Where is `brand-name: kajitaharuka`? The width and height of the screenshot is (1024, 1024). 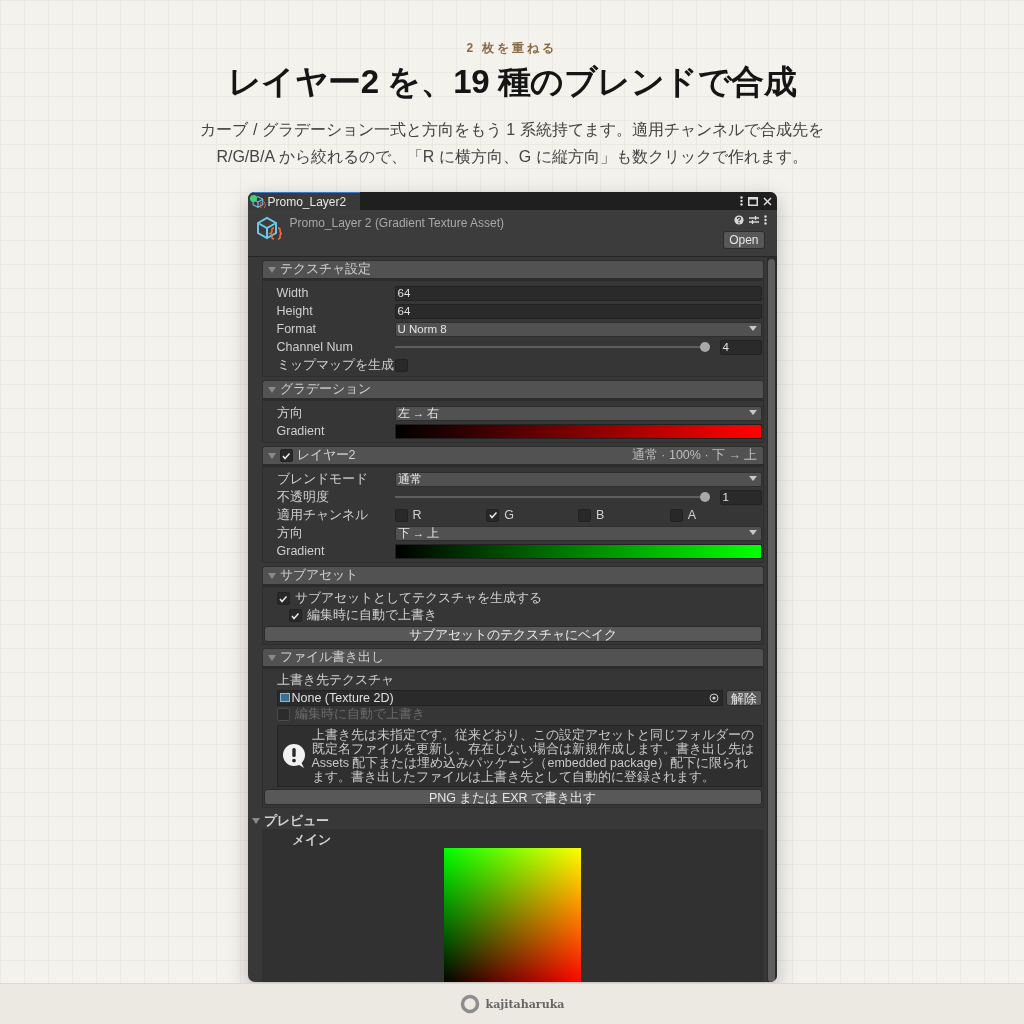
brand-name: kajitaharuka is located at coordinates (525, 1004).